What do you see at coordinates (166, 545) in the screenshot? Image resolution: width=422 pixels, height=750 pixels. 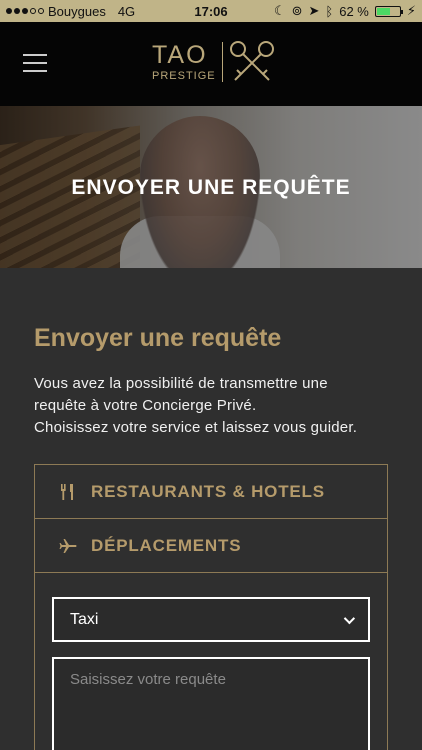 I see `service-label: DÉPLACEMENTS` at bounding box center [166, 545].